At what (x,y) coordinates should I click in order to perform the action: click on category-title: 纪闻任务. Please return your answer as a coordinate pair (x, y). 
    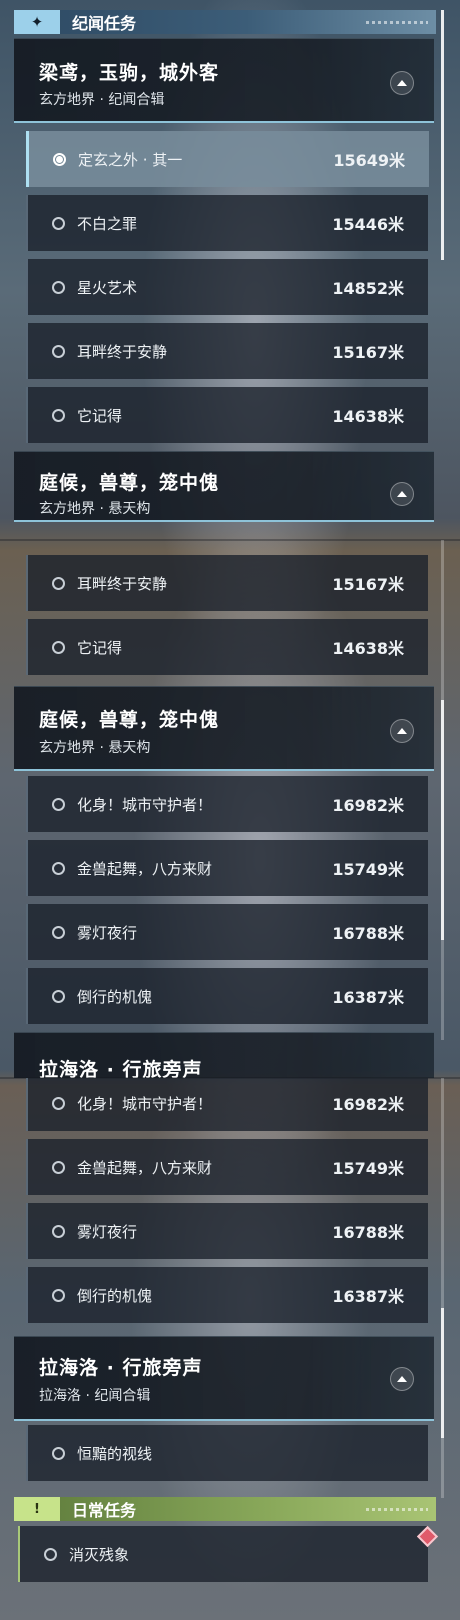
    Looking at the image, I should click on (104, 23).